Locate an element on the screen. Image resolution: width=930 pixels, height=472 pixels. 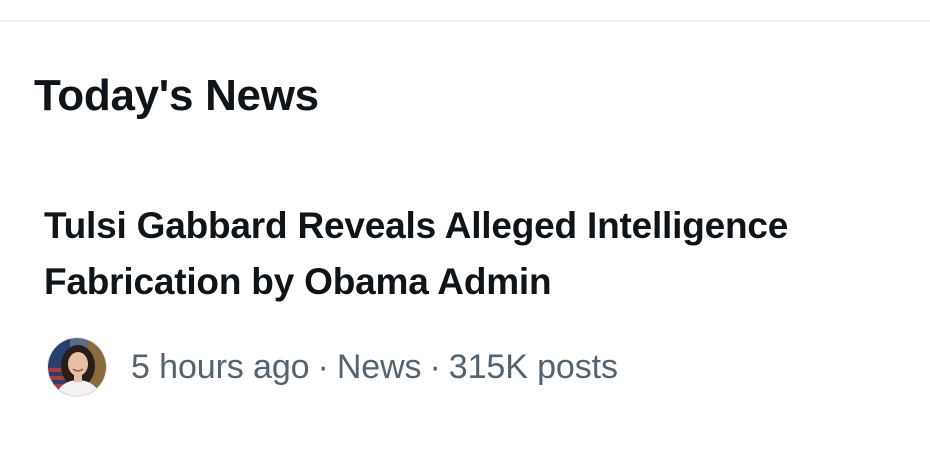
top-divider is located at coordinates (465, 21).